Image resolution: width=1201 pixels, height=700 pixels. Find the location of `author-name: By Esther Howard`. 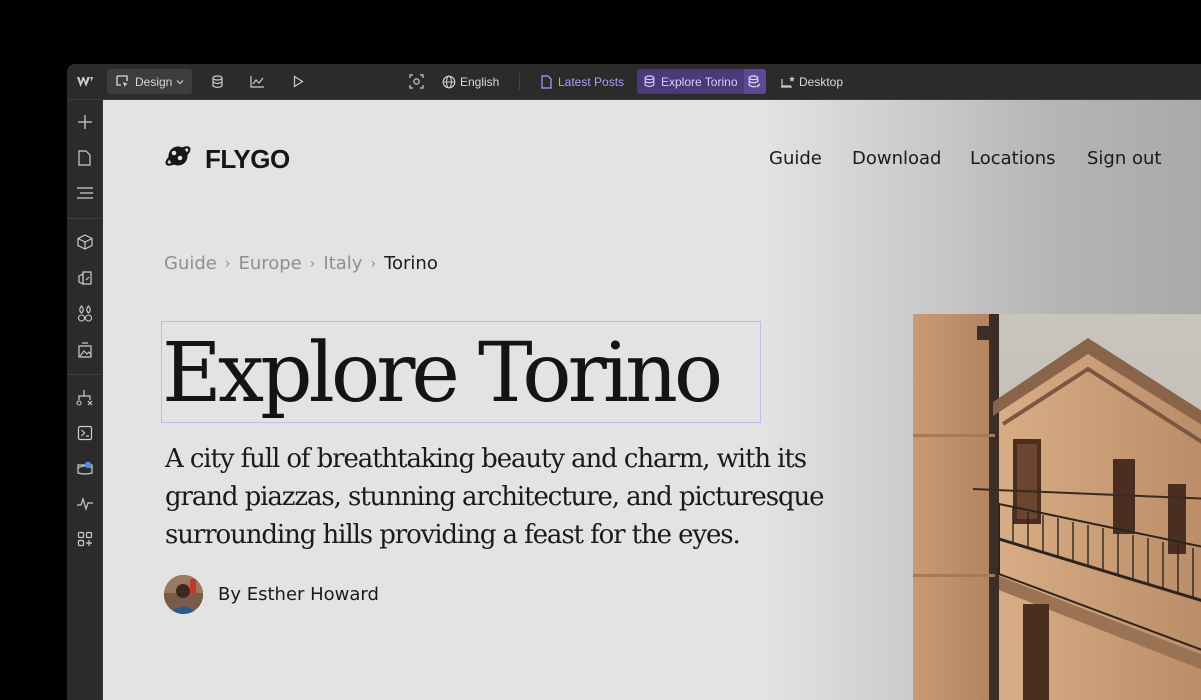

author-name: By Esther Howard is located at coordinates (298, 594).